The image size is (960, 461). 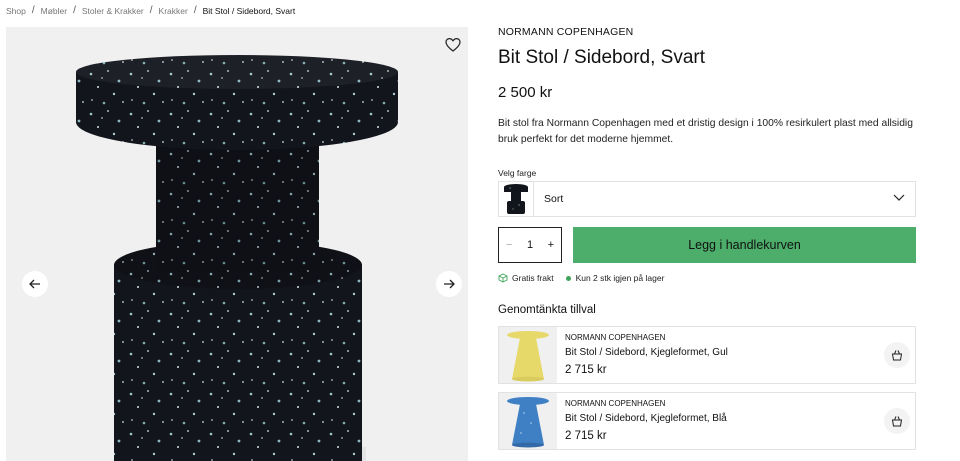 I want to click on quantity-increase-button: +, so click(x=551, y=245).